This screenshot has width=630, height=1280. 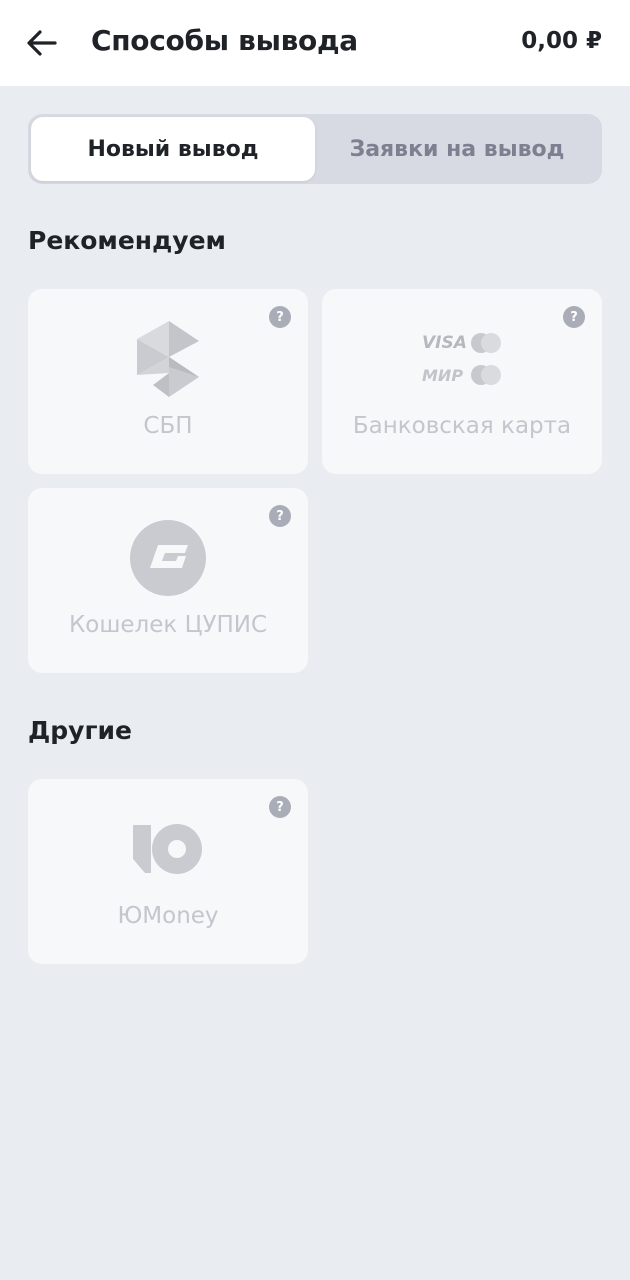 I want to click on page-title: Способы вывода, so click(x=224, y=40).